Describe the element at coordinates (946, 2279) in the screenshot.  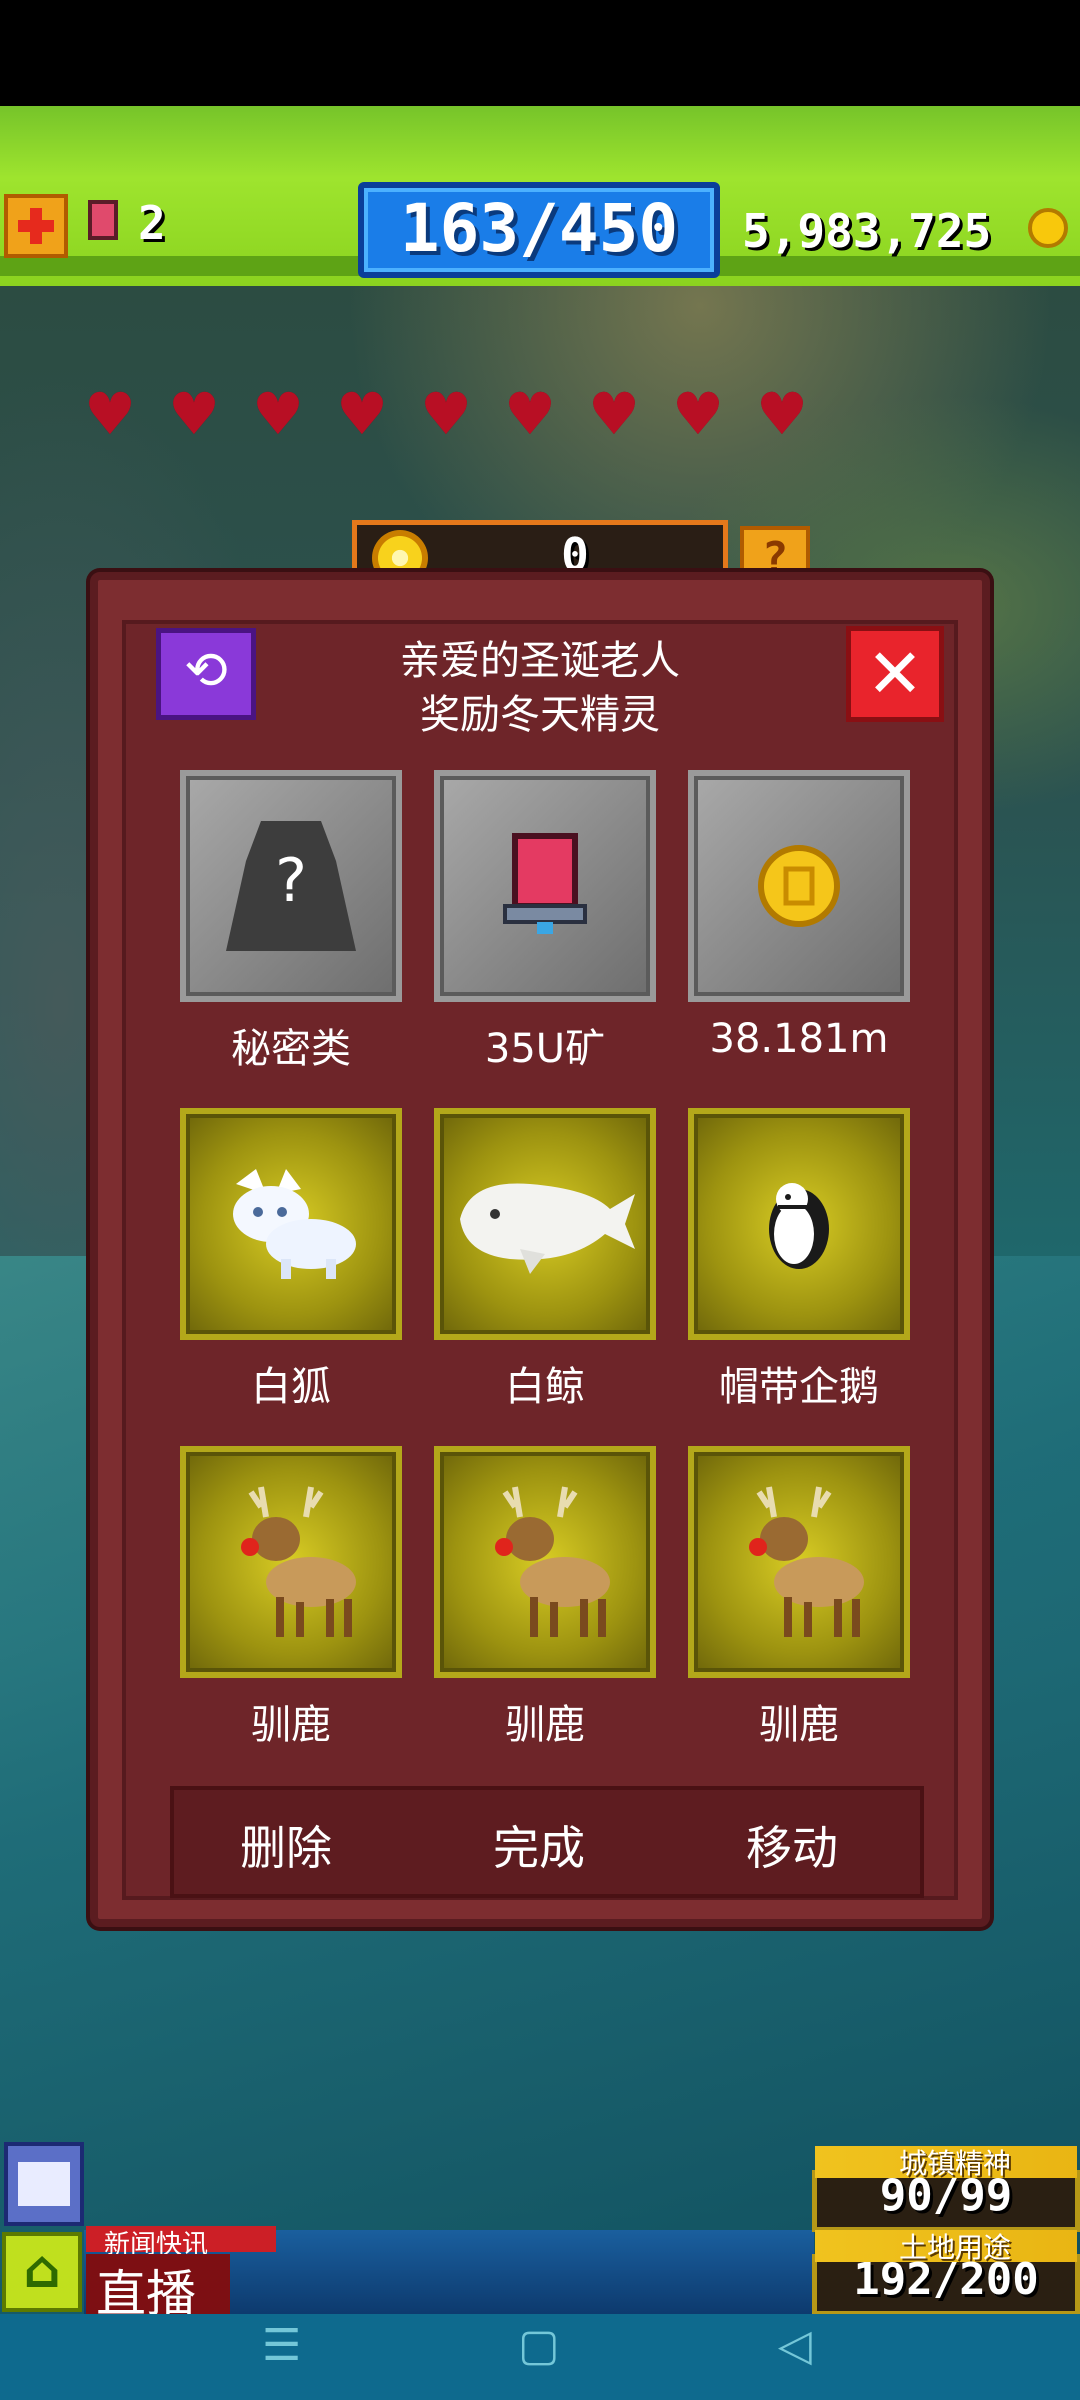
I see `land-use-value: 192/200` at that location.